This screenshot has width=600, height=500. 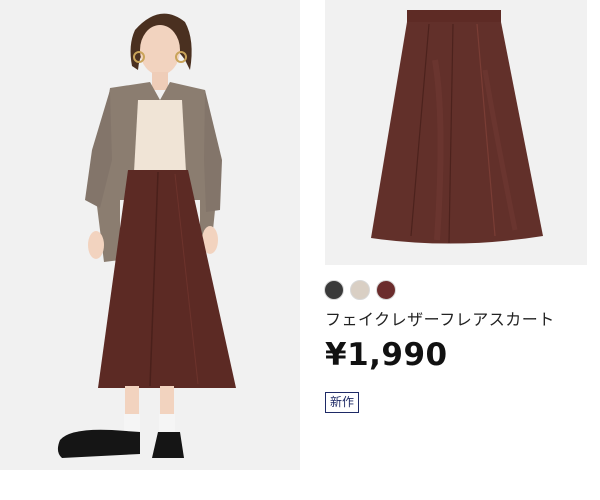 I want to click on black-swatch, so click(x=334, y=290).